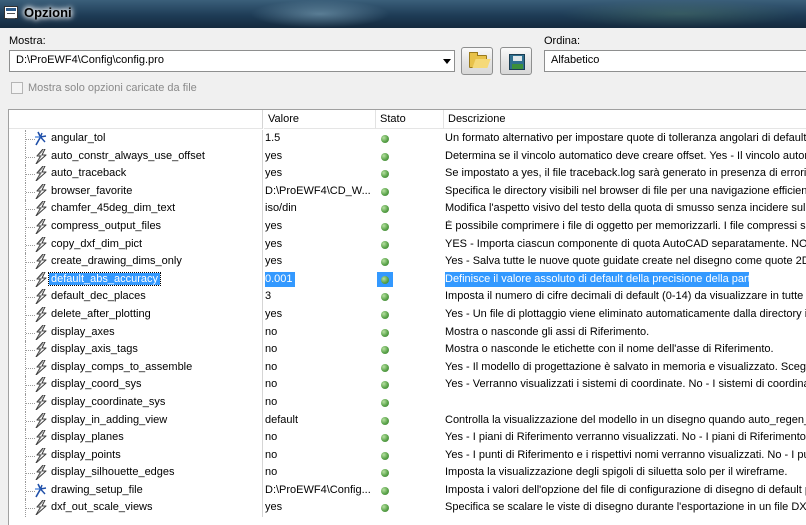 The width and height of the screenshot is (806, 525). I want to click on open-file-button, so click(477, 61).